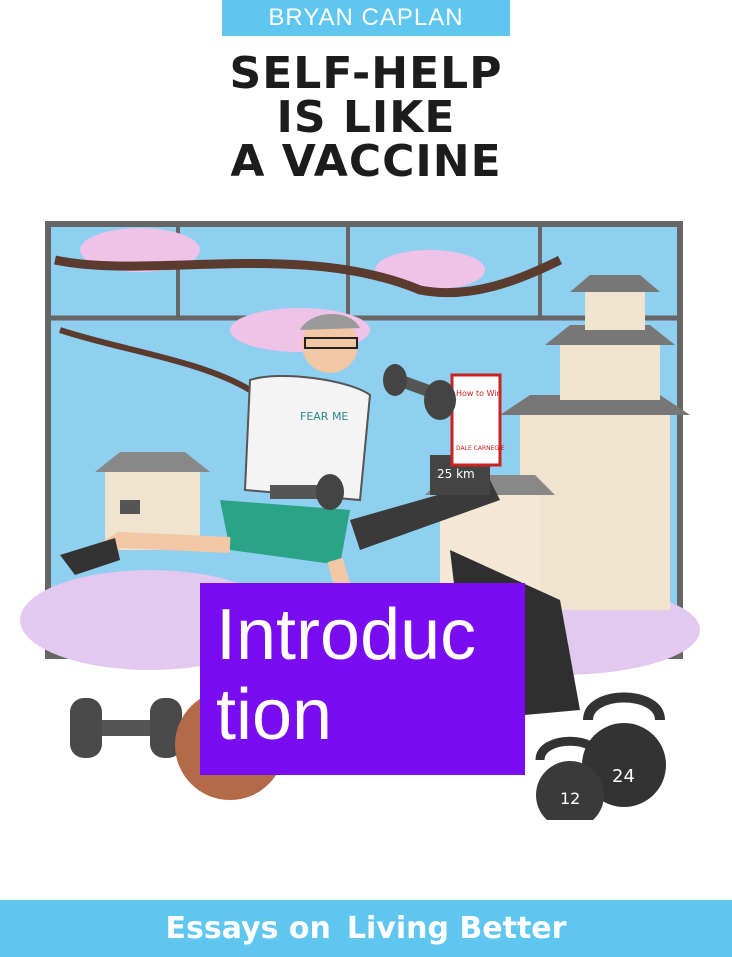  I want to click on kettlebell-12: 12, so click(570, 778).